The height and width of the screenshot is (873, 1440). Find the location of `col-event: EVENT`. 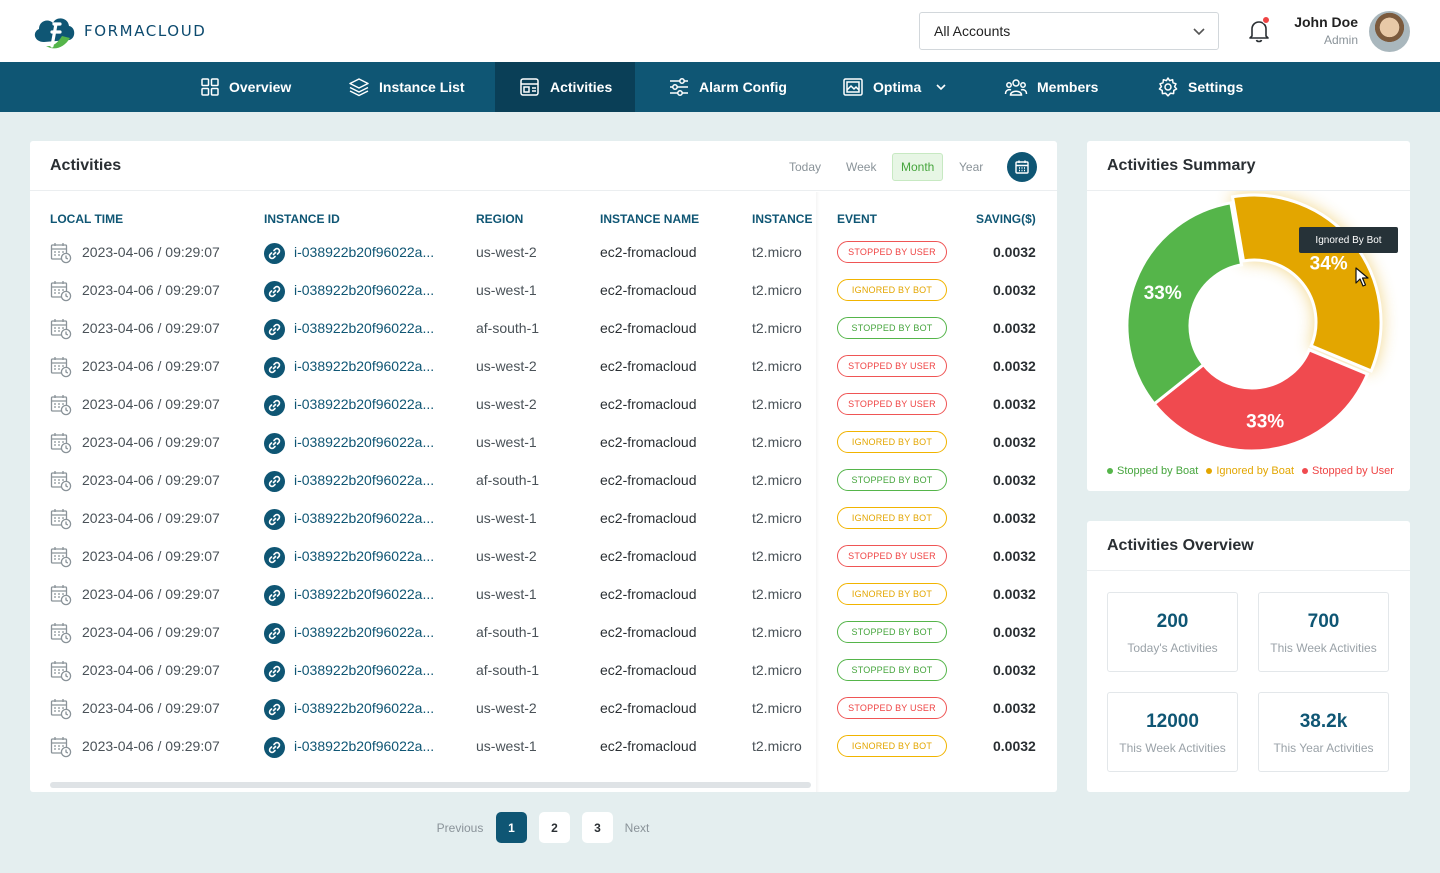

col-event: EVENT is located at coordinates (857, 219).